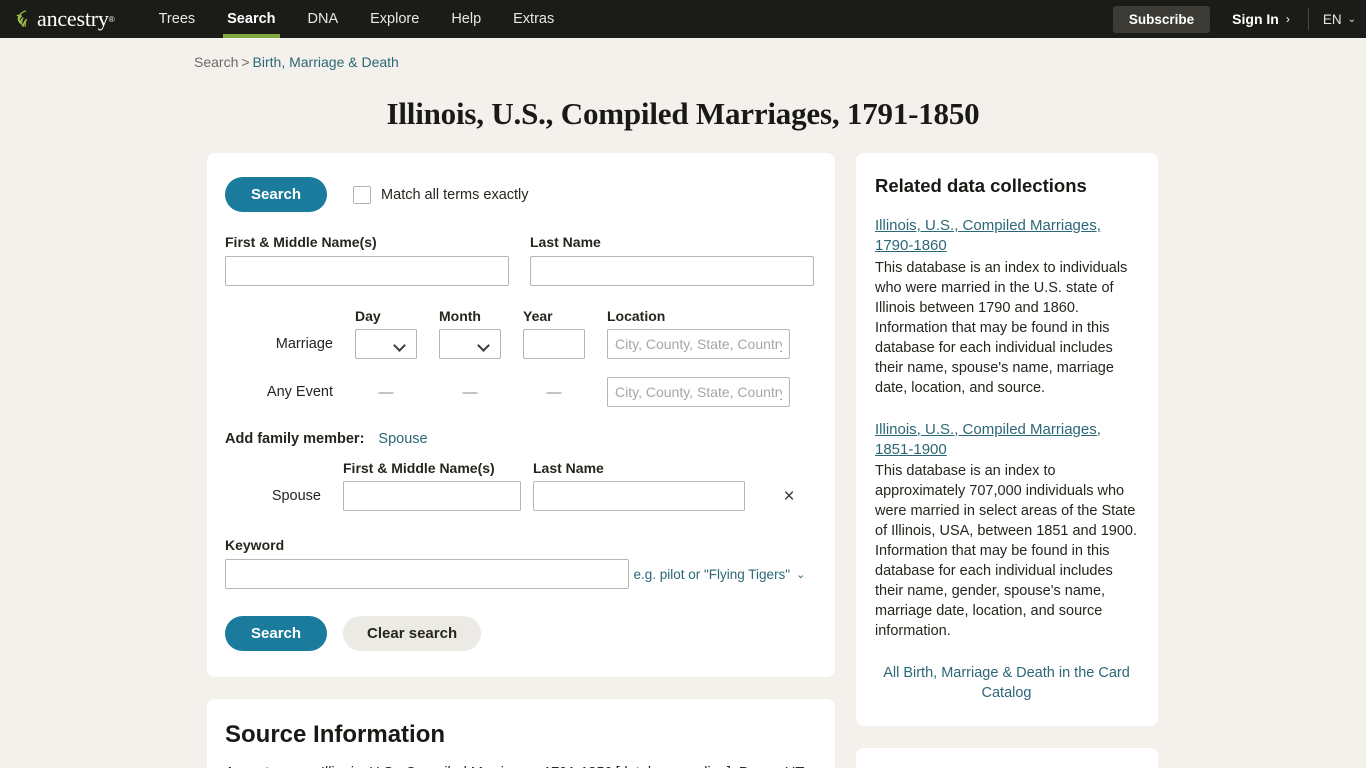 This screenshot has width=1366, height=768. What do you see at coordinates (362, 194) in the screenshot?
I see `match-all-terms-checkbox` at bounding box center [362, 194].